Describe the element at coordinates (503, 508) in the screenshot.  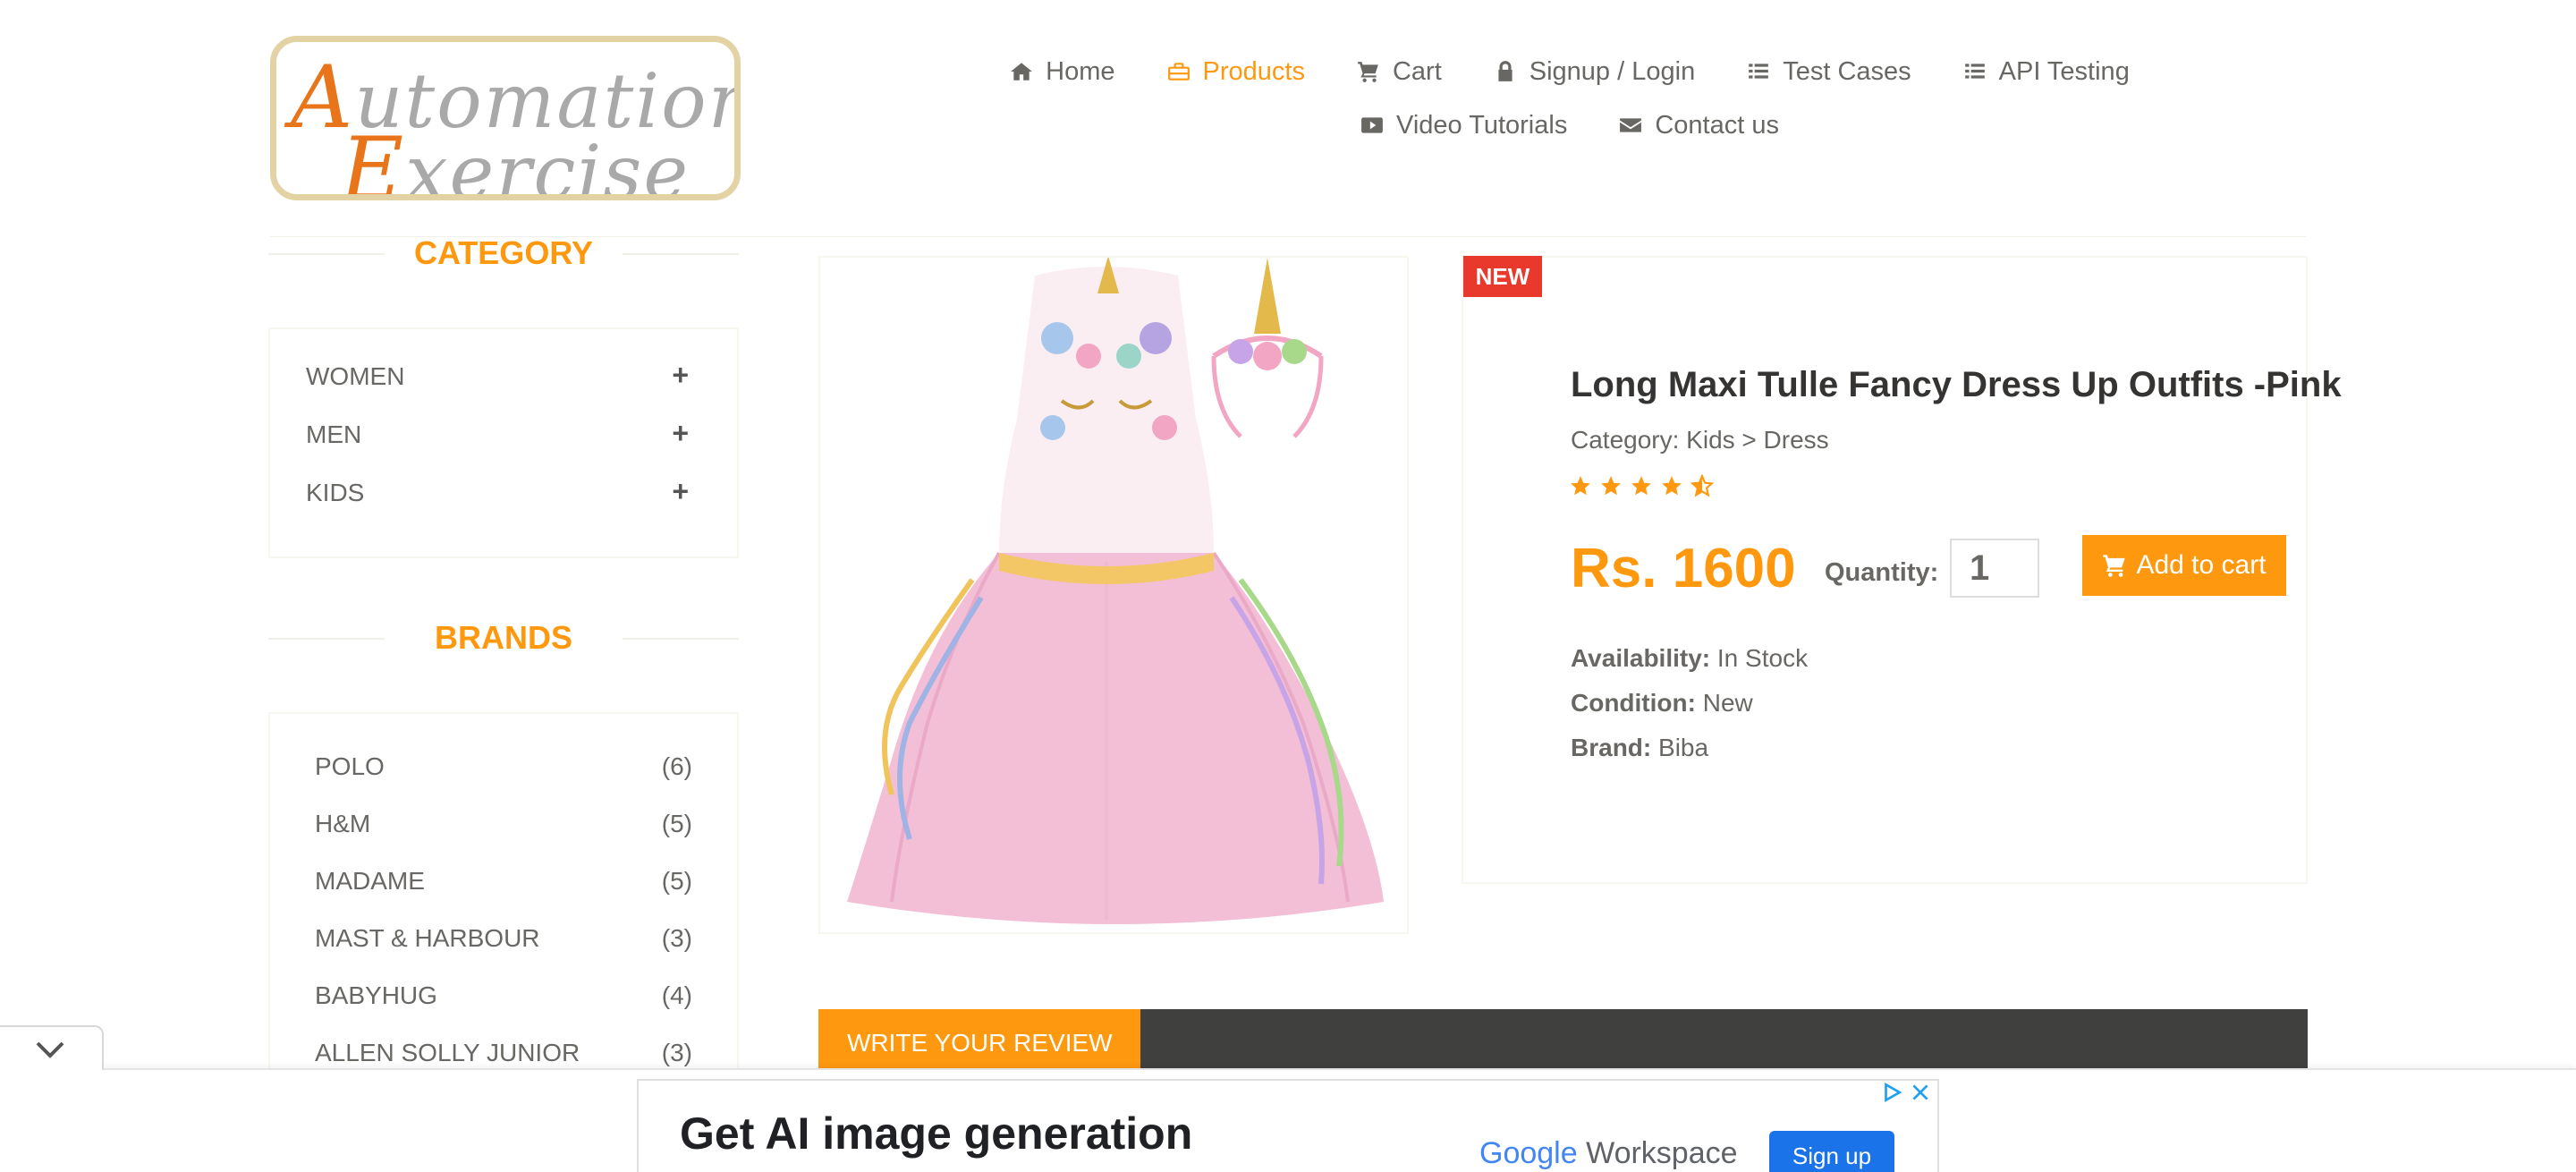
I see `category-kids: KIDS +` at that location.